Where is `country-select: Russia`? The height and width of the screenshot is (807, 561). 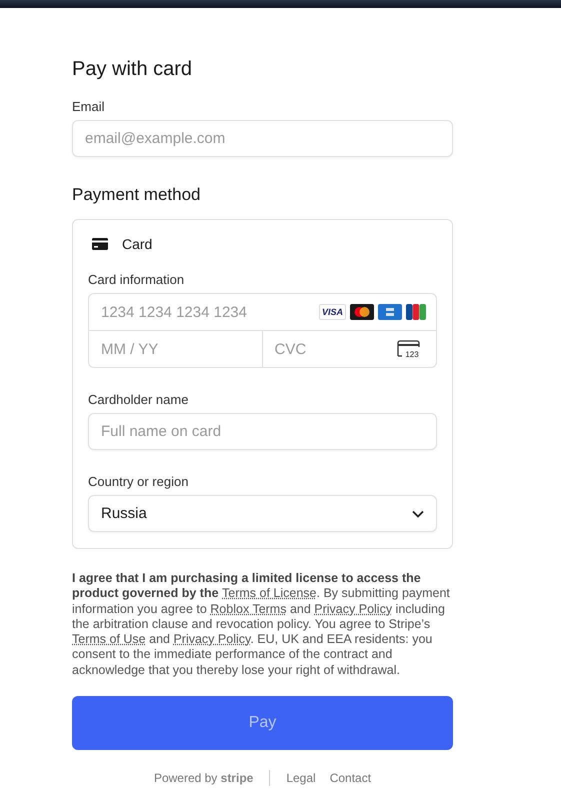 country-select: Russia is located at coordinates (262, 513).